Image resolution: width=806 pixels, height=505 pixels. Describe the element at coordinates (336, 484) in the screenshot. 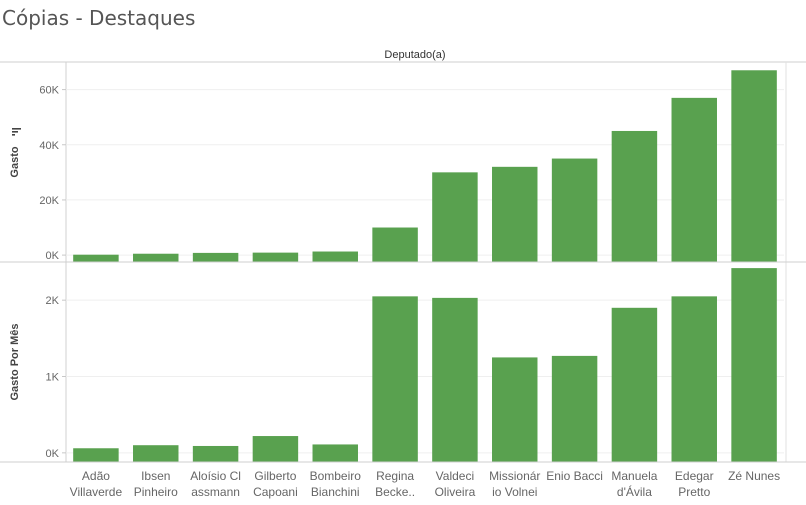

I see `x-tick-label: Bombeiro Bianchini` at that location.